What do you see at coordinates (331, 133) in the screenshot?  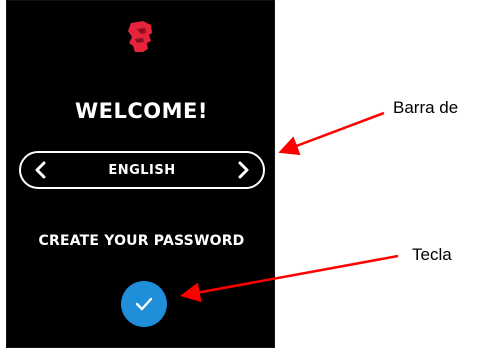 I see `annotation-arrow-language-bar` at bounding box center [331, 133].